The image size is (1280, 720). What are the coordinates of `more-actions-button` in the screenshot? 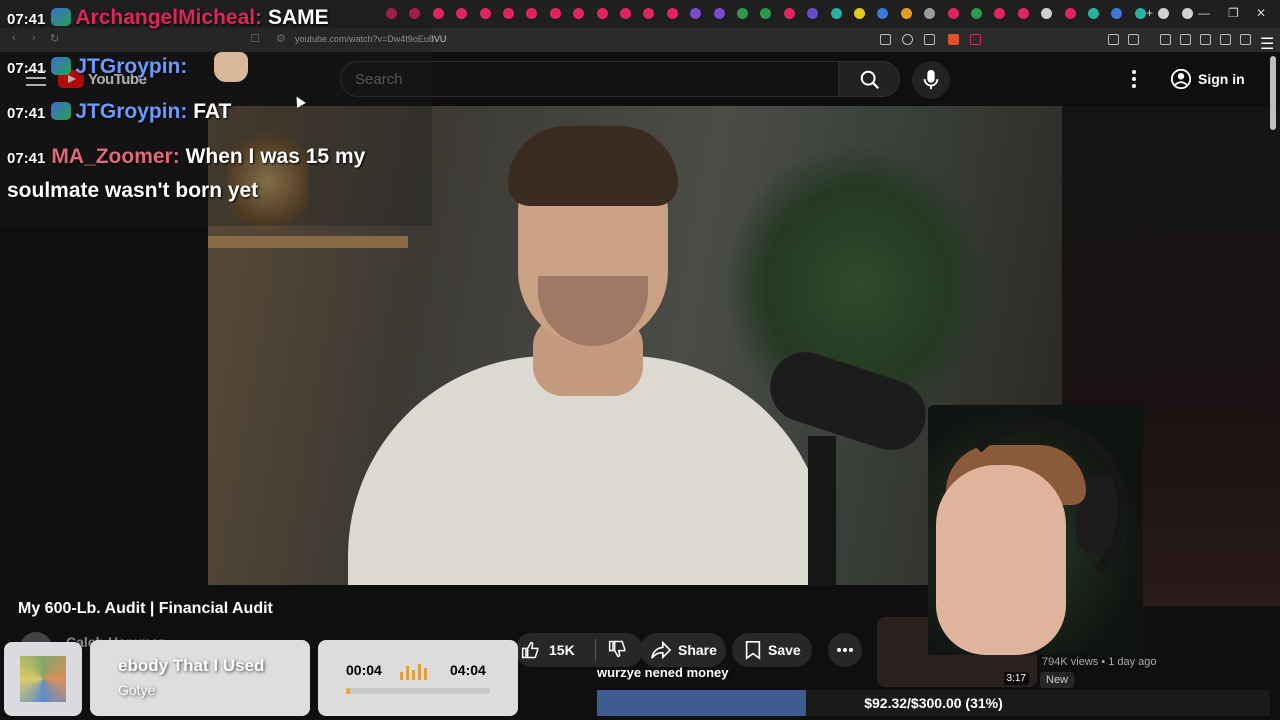 It's located at (845, 650).